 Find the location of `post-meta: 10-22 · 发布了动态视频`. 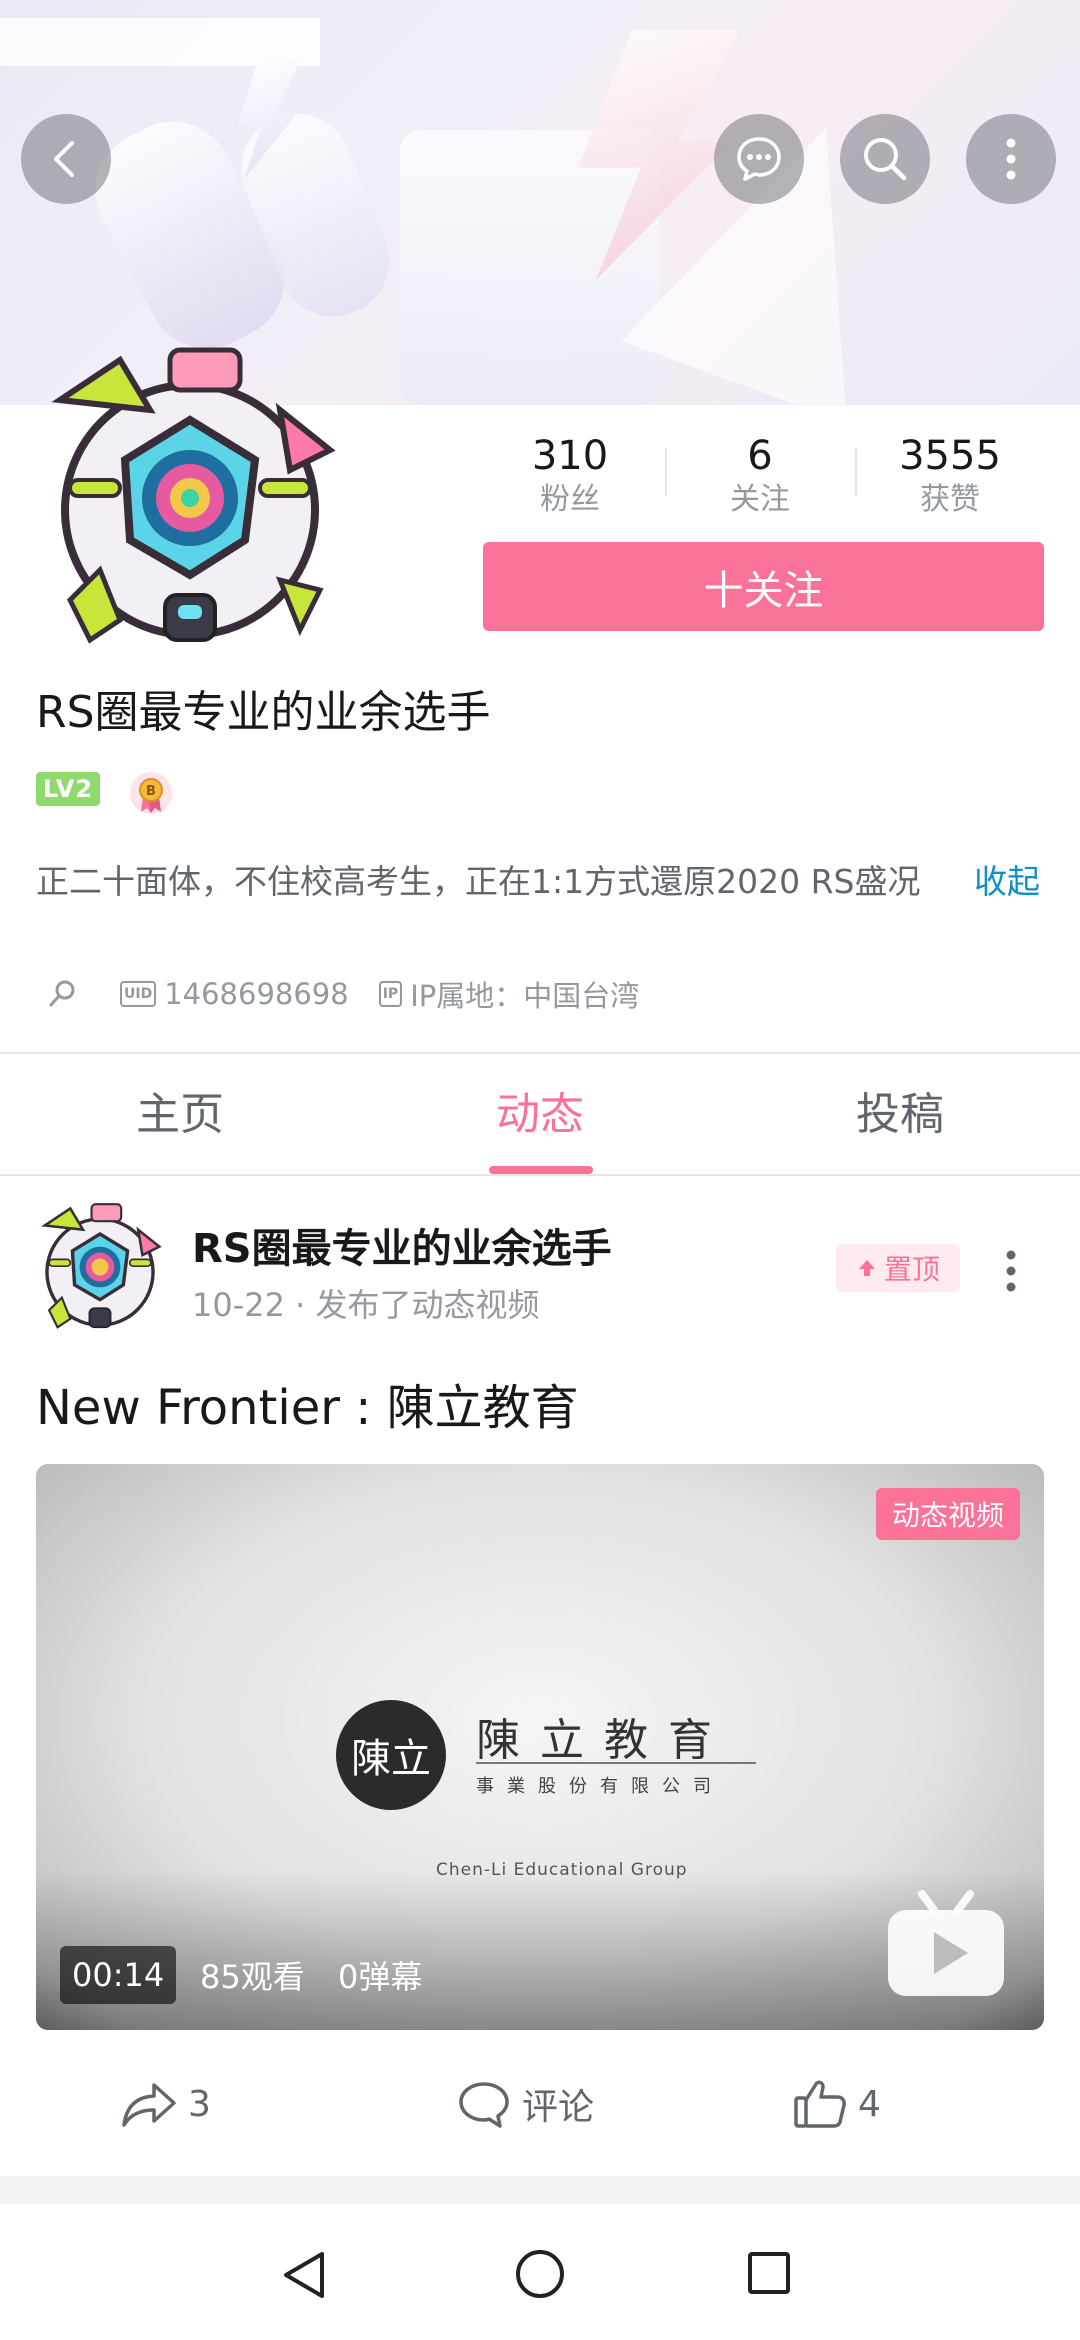

post-meta: 10-22 · 发布了动态视频 is located at coordinates (366, 1303).